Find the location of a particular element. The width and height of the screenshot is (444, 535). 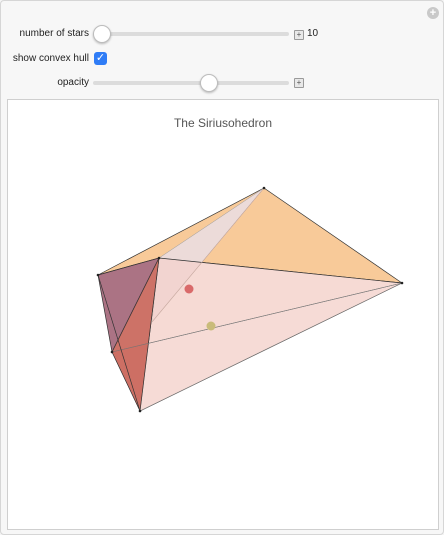

hull-label: show convex hull is located at coordinates (50, 58).